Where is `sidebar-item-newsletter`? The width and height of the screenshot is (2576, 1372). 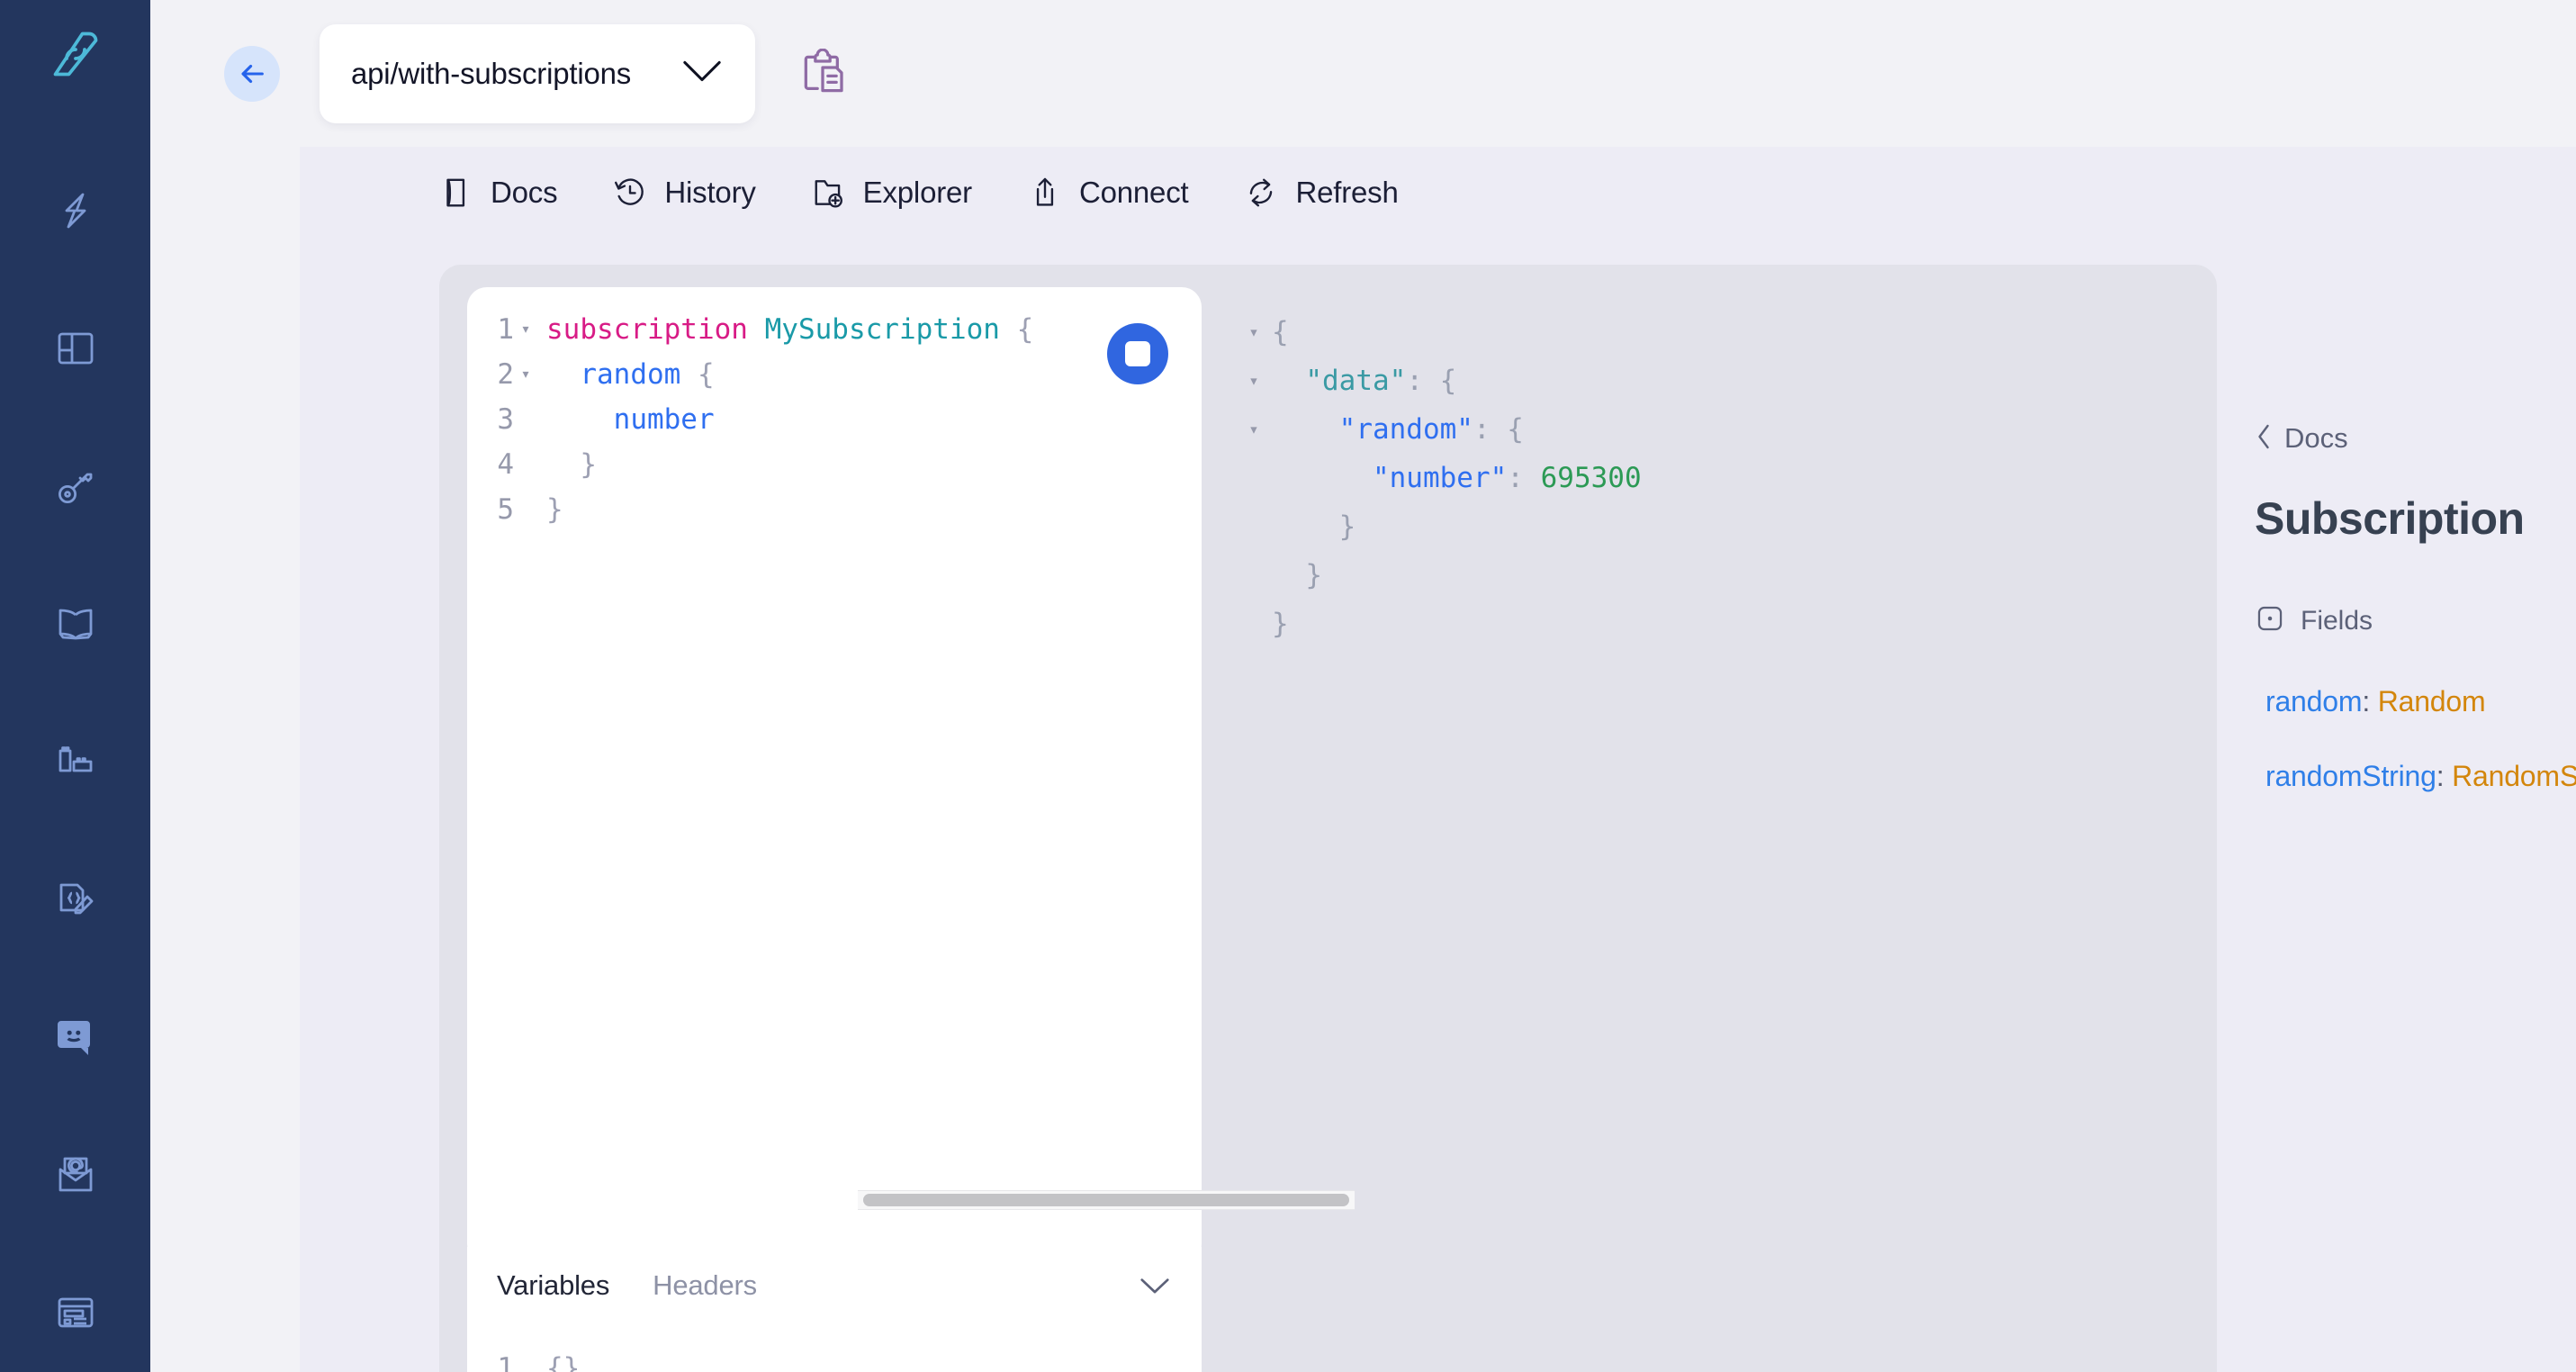 sidebar-item-newsletter is located at coordinates (76, 1174).